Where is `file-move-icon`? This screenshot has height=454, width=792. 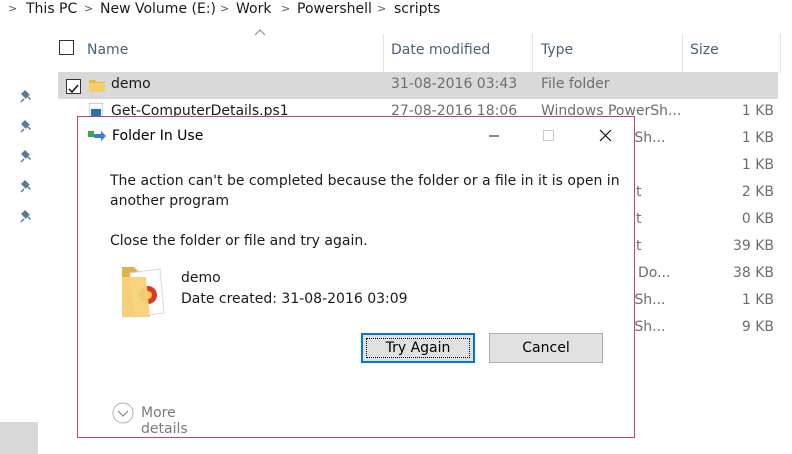 file-move-icon is located at coordinates (97, 136).